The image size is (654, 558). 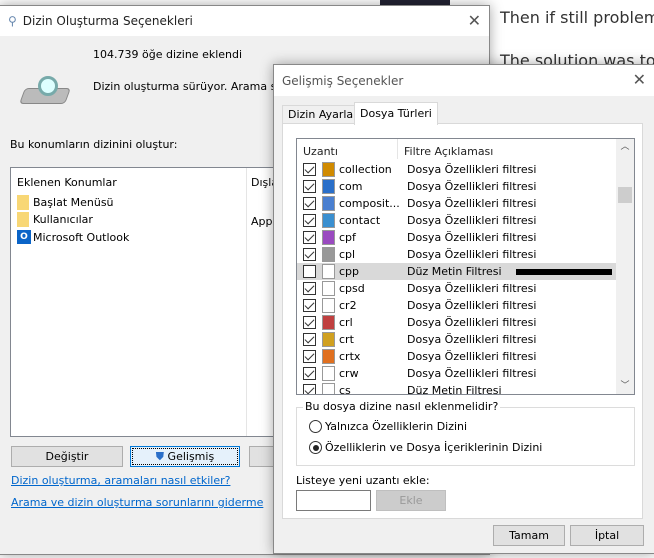 I want to click on advanced-button: ⛊ Gelişmiş, so click(x=185, y=456).